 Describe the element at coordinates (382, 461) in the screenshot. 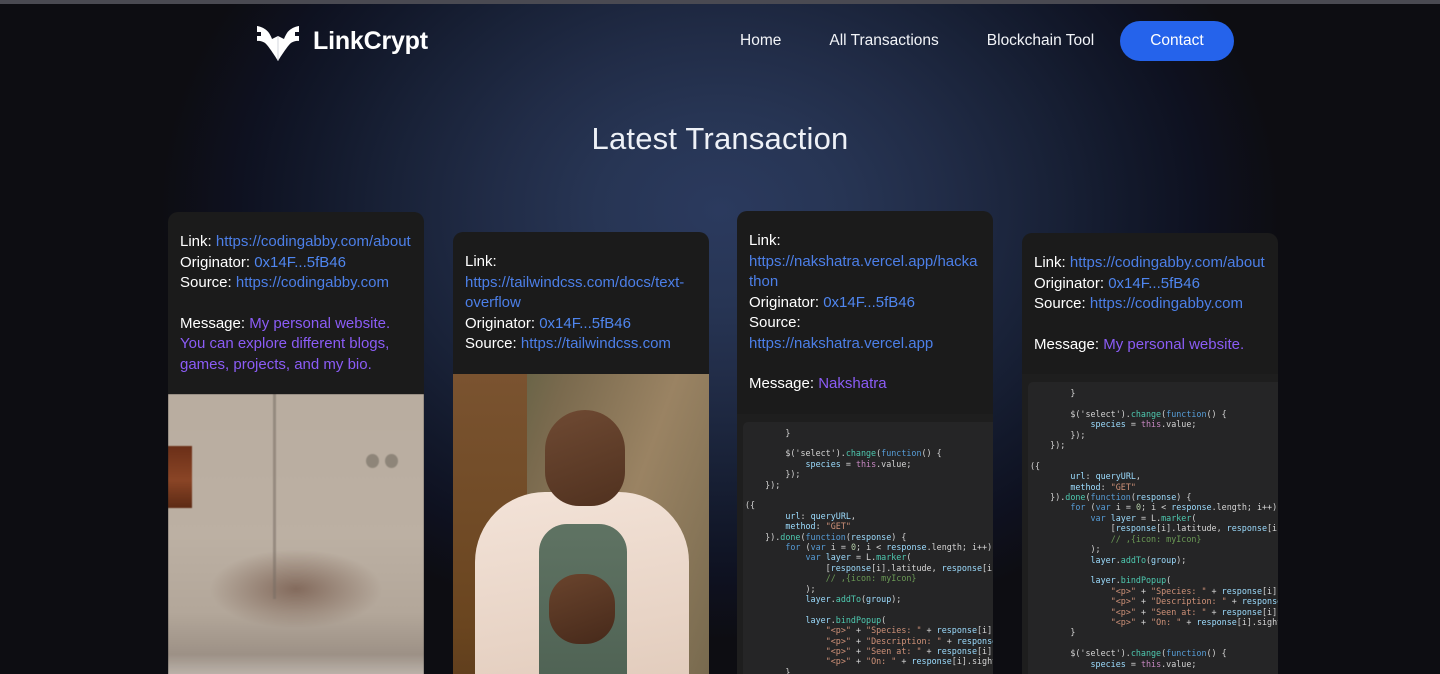

I see `door-knobs-icon` at that location.